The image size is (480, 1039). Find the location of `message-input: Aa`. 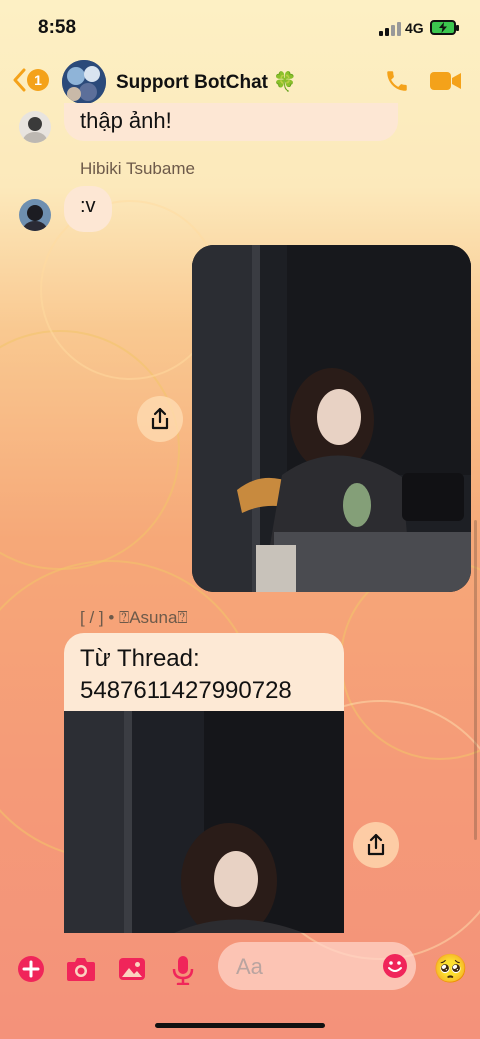

message-input: Aa is located at coordinates (317, 966).